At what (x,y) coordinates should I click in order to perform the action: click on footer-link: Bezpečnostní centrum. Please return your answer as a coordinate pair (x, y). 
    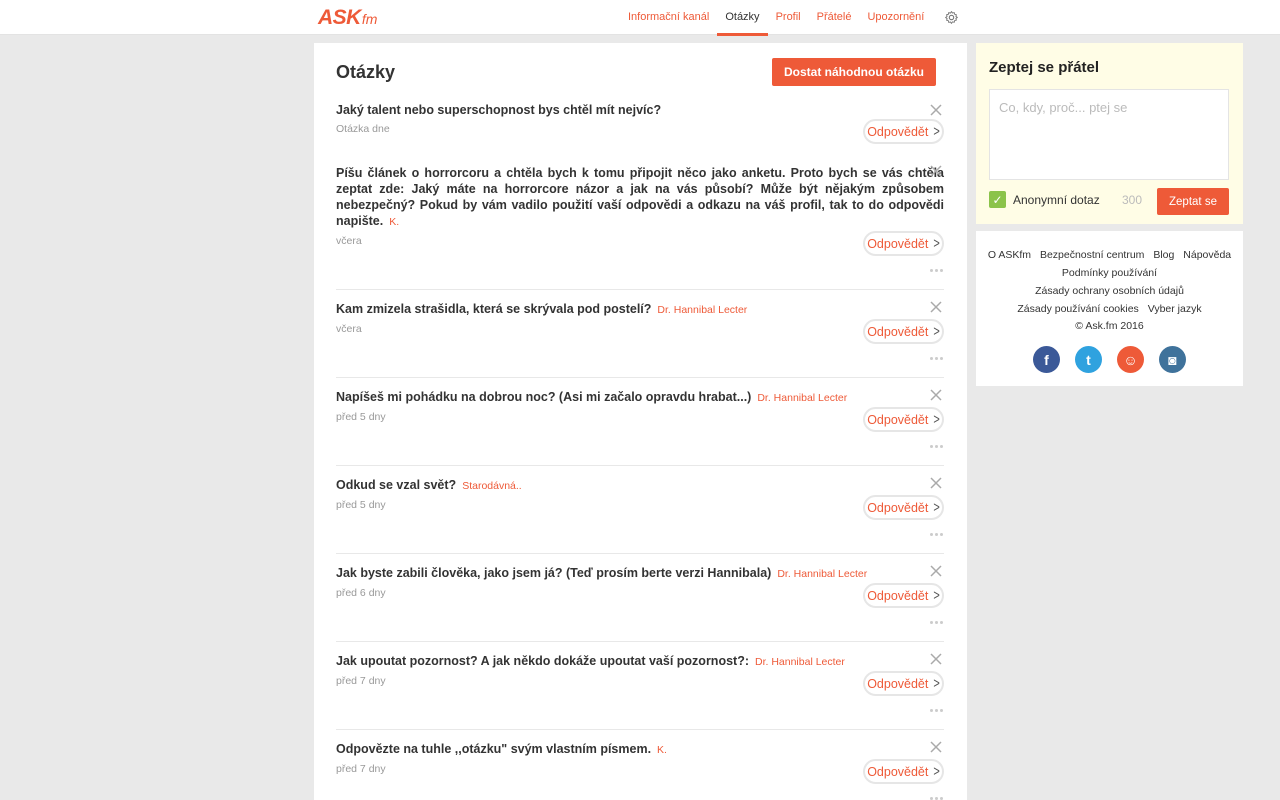
    Looking at the image, I should click on (1092, 255).